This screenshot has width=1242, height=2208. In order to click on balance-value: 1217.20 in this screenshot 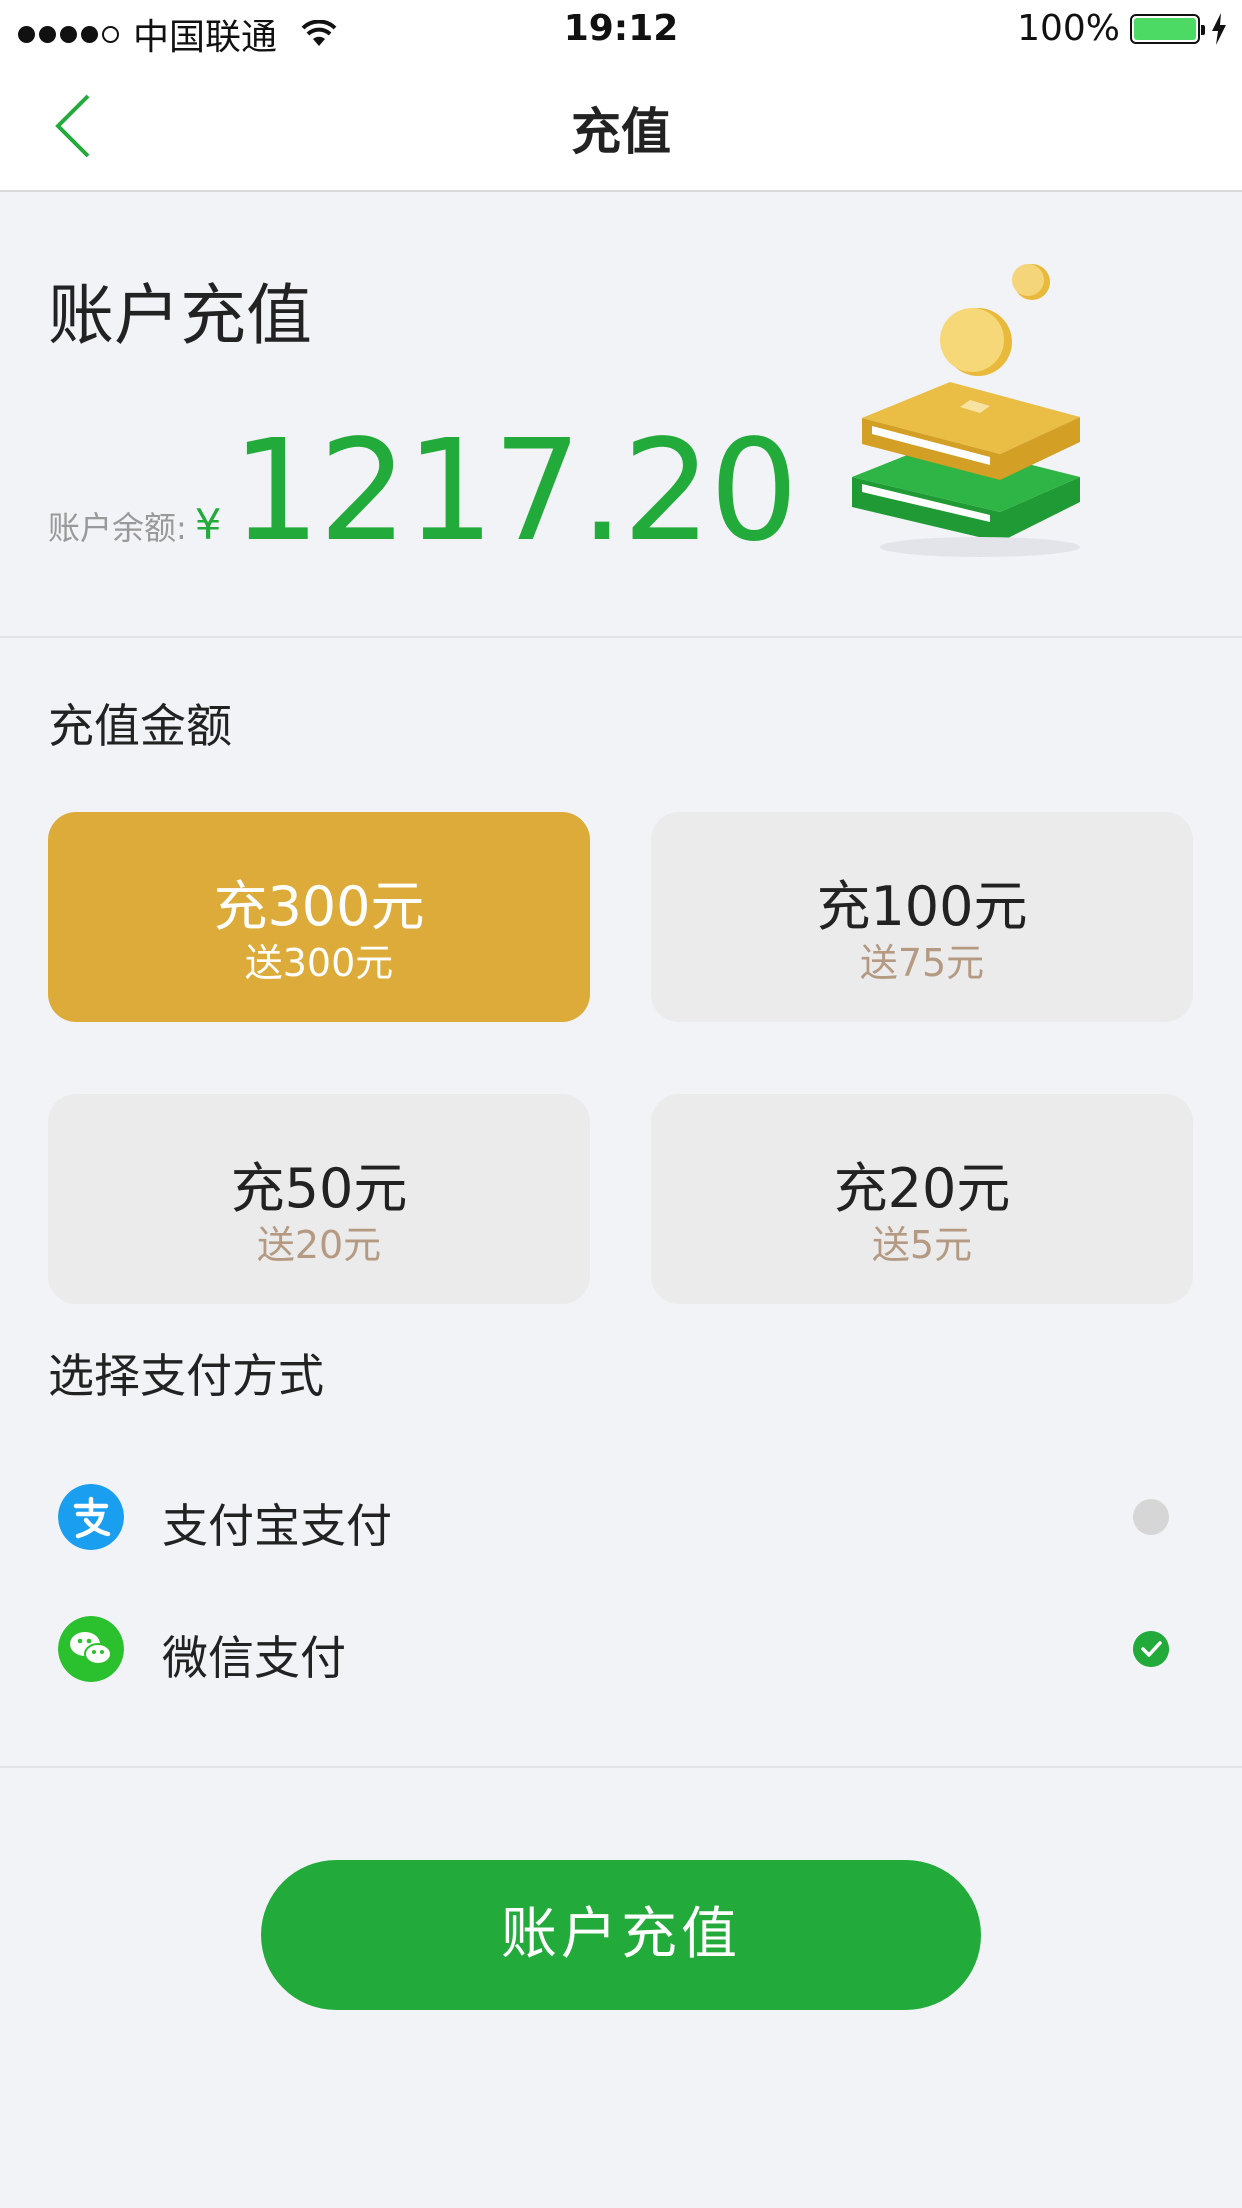, I will do `click(515, 491)`.